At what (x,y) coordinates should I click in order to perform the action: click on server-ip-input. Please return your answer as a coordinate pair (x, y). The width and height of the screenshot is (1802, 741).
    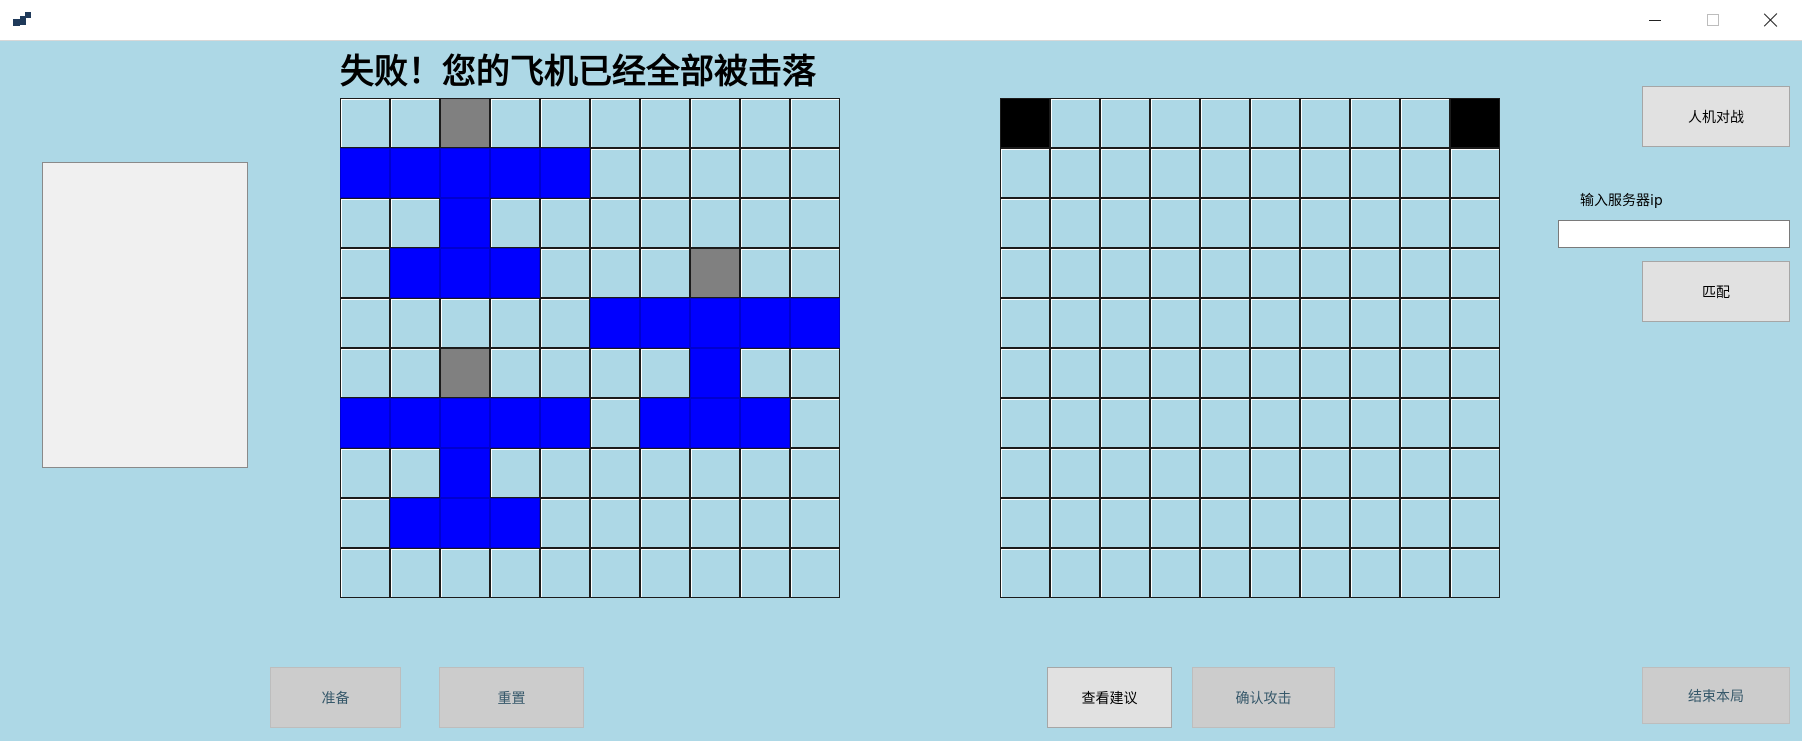
    Looking at the image, I should click on (1674, 234).